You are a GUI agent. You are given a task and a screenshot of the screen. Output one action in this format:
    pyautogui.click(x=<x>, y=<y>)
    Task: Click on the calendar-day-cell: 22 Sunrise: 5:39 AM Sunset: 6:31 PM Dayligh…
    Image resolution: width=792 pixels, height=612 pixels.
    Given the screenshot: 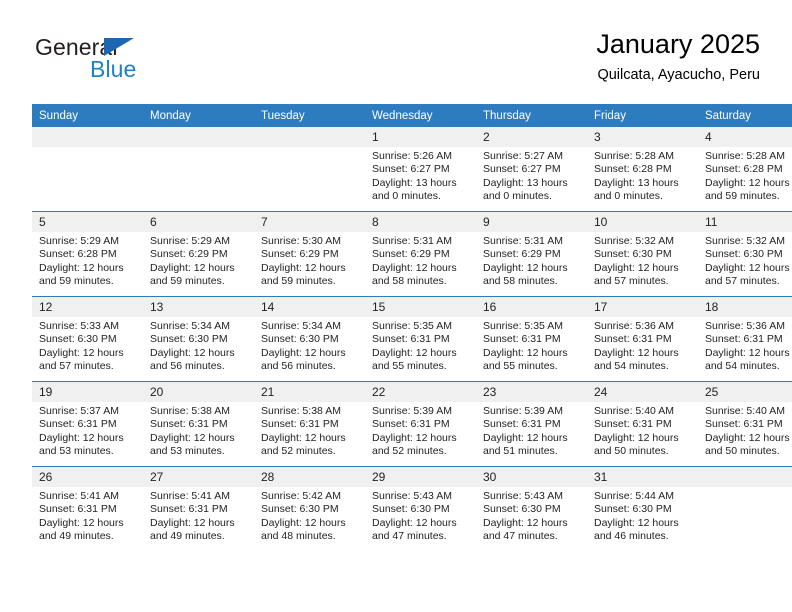 What is the action you would take?
    pyautogui.click(x=420, y=424)
    